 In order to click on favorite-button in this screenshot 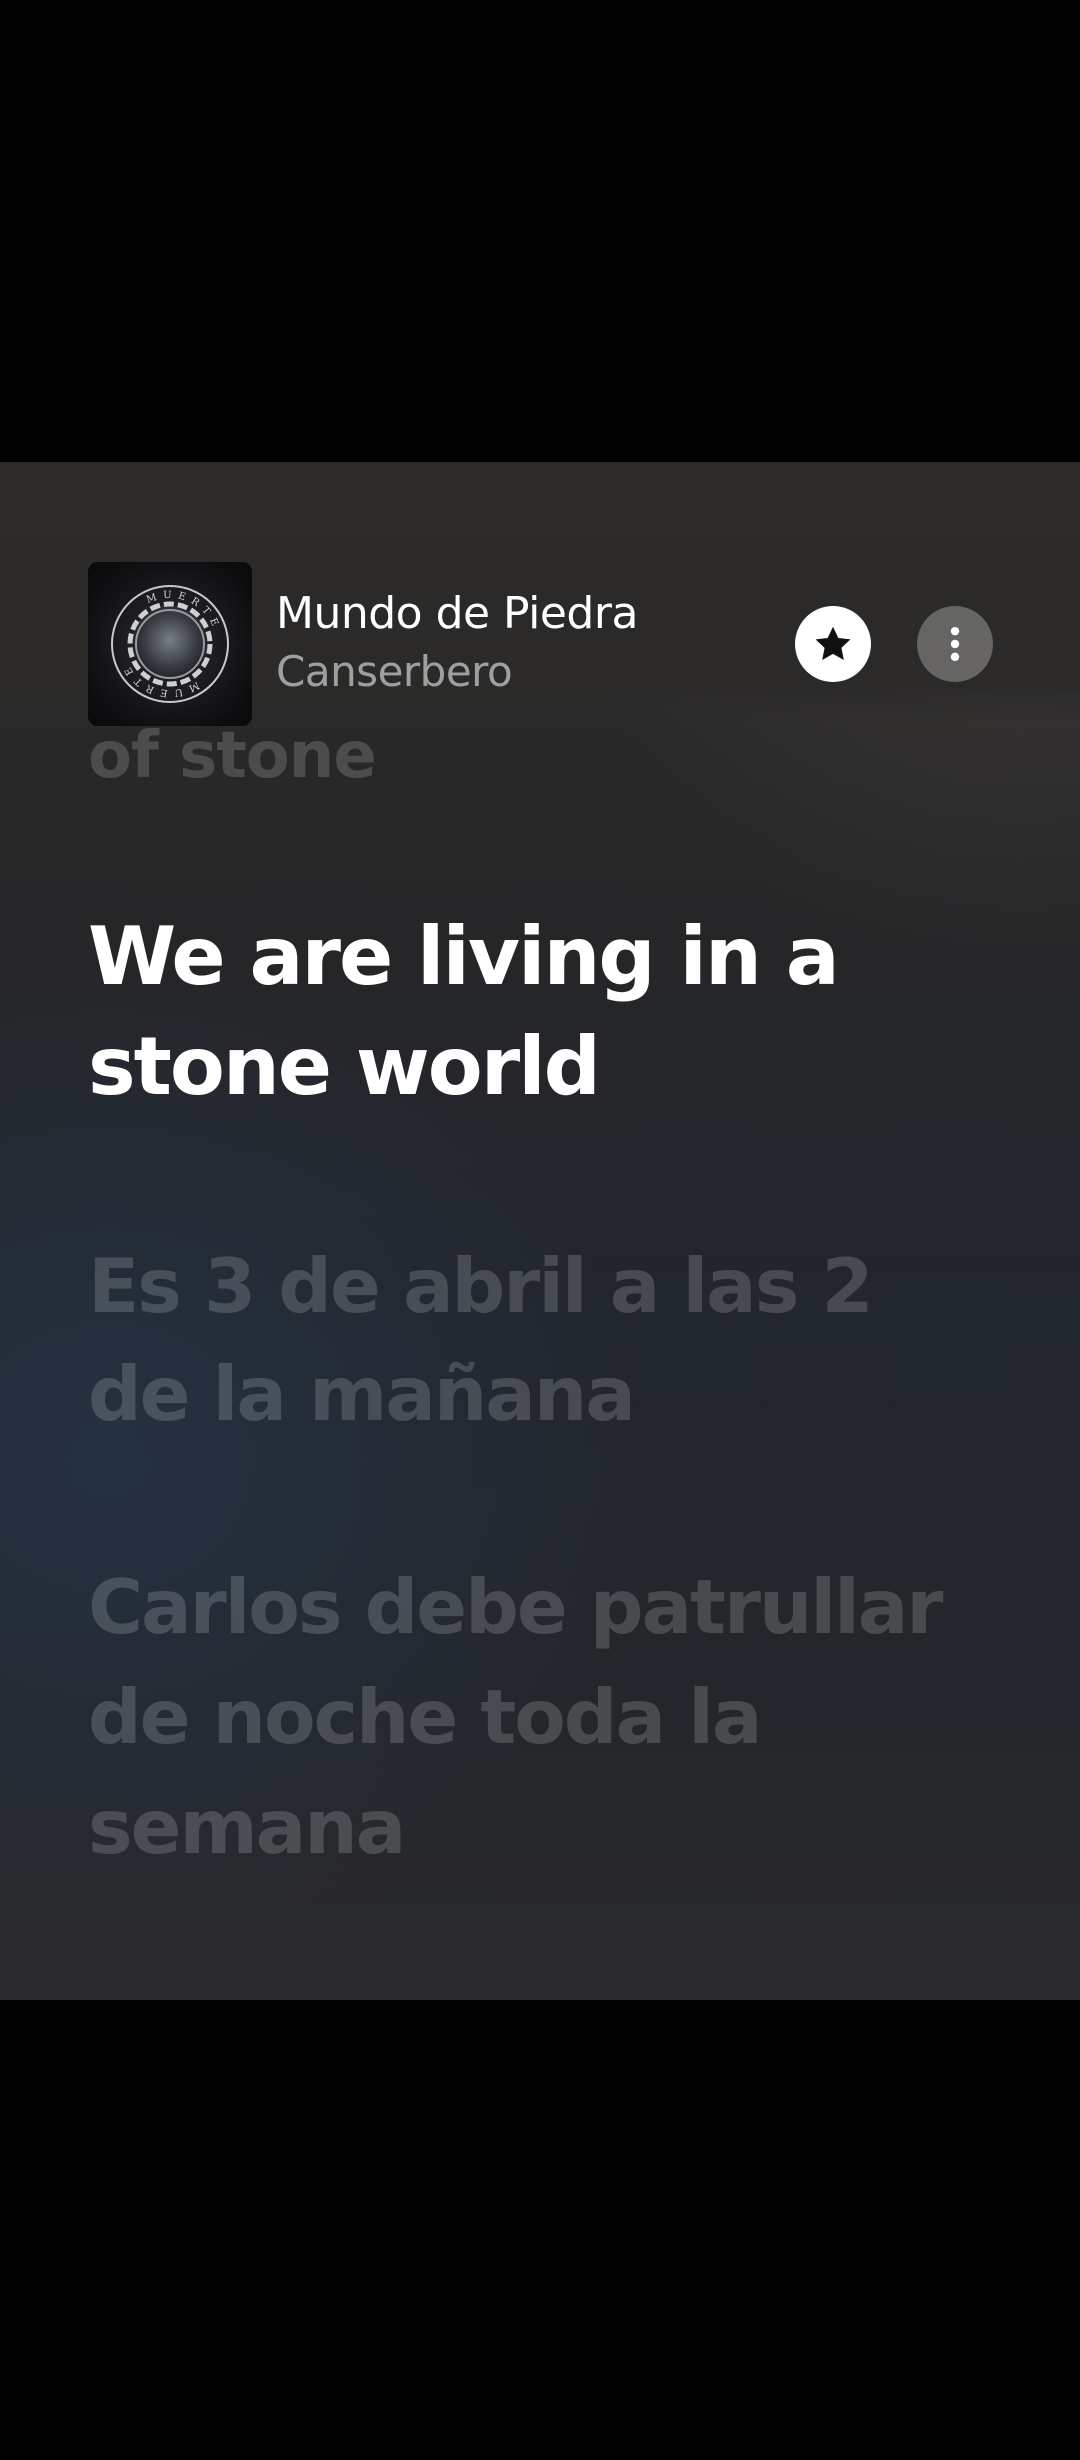, I will do `click(833, 644)`.